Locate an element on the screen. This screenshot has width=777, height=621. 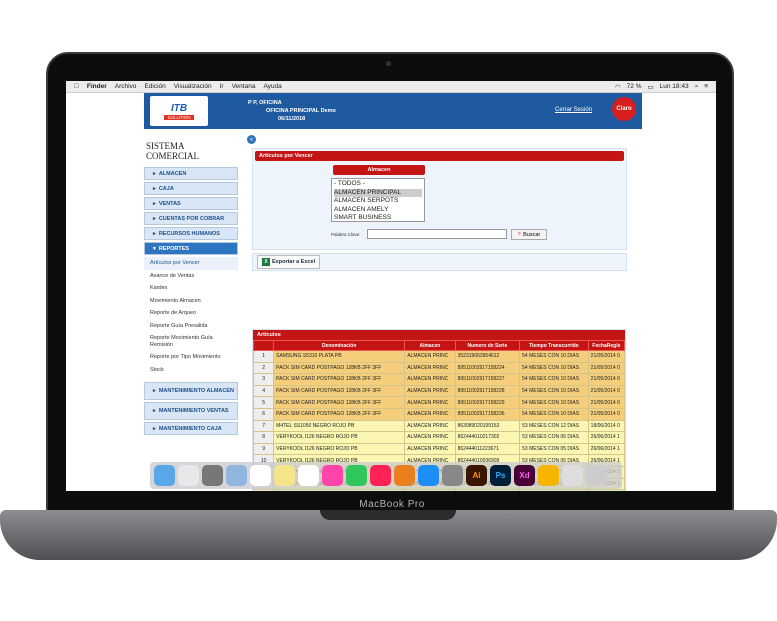
dock-notes-icon is located at coordinates (284, 475).